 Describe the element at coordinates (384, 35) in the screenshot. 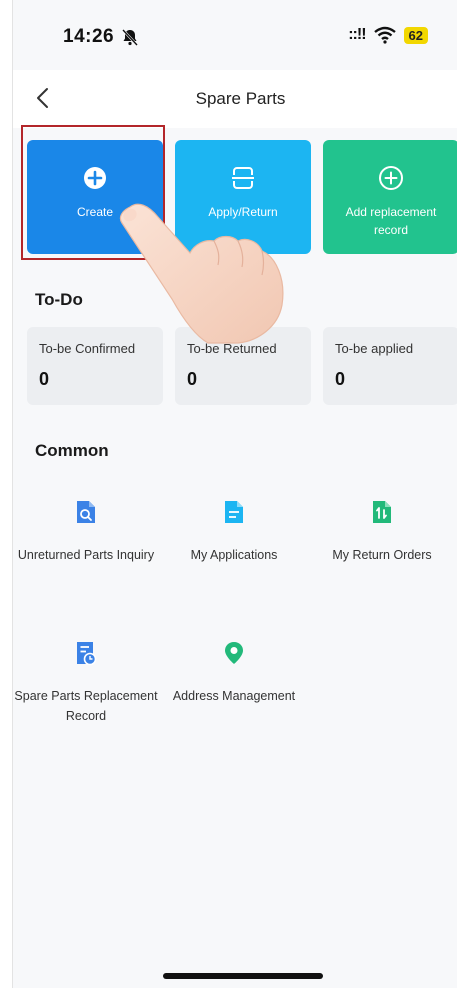

I see `wifi-icon` at that location.